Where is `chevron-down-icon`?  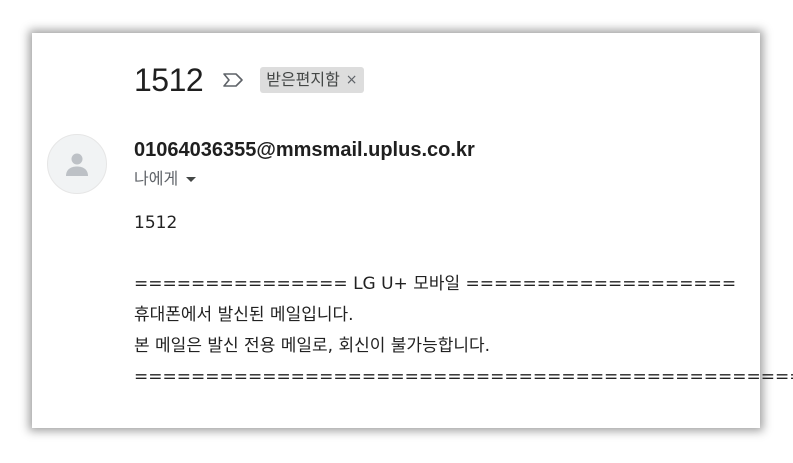
chevron-down-icon is located at coordinates (191, 179).